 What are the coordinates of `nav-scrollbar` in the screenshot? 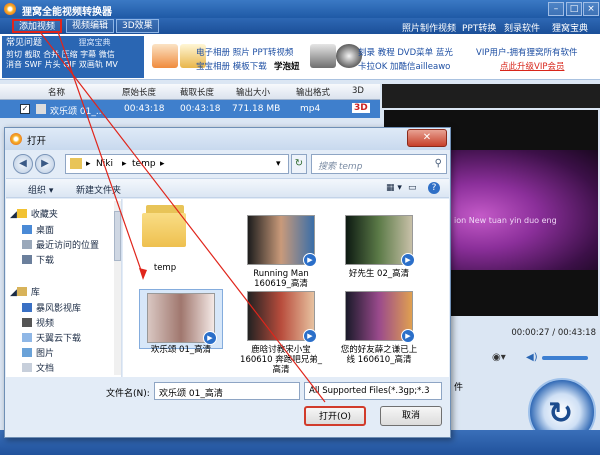 It's located at (117, 288).